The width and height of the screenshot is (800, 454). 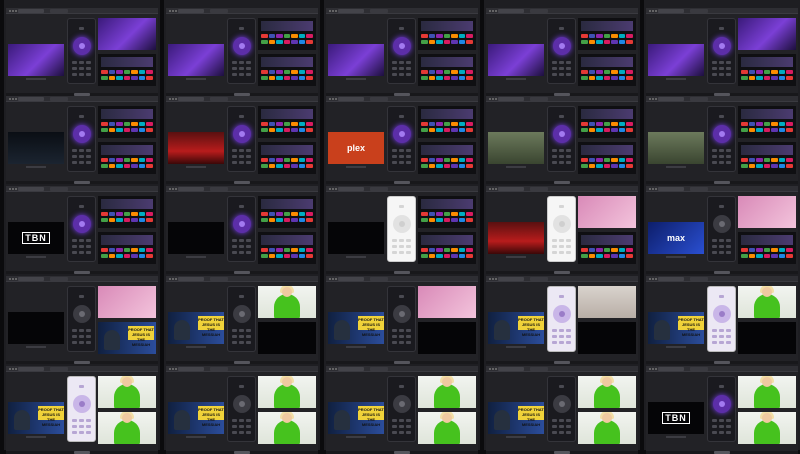 I want to click on ok-button, so click(x=242, y=46).